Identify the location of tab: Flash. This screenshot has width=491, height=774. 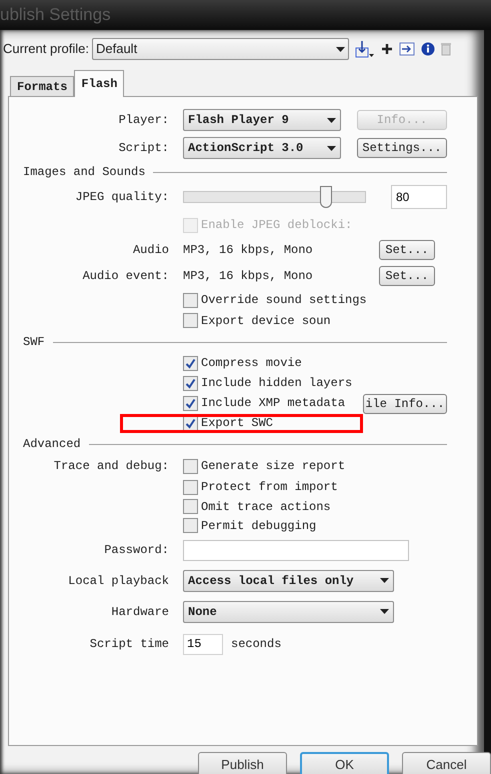
(99, 83).